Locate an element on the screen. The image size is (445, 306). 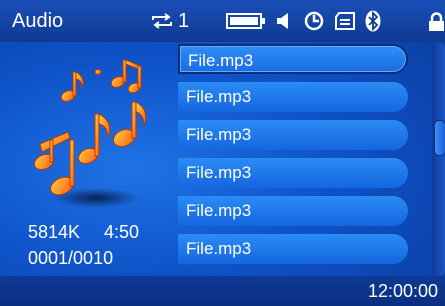
file-size: 5814K is located at coordinates (54, 232).